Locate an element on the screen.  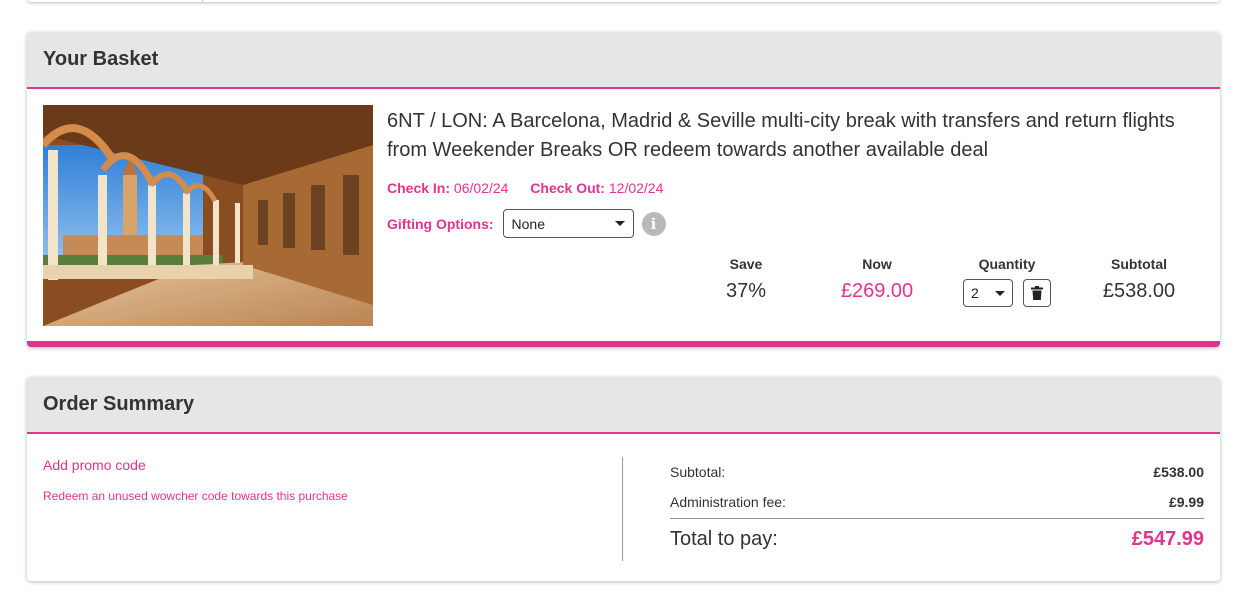
total-divider is located at coordinates (937, 518).